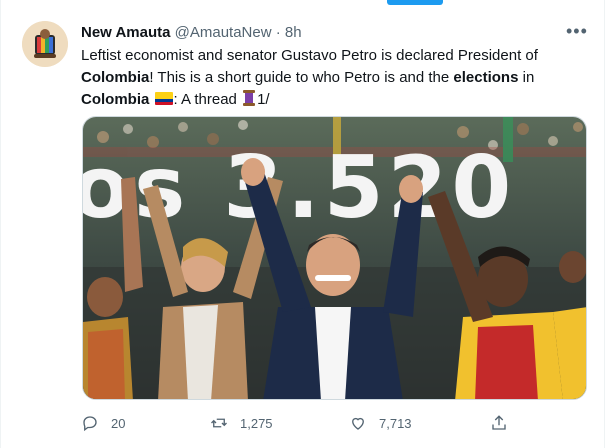 The height and width of the screenshot is (448, 605). What do you see at coordinates (125, 32) in the screenshot?
I see `display-name: New Amauta` at bounding box center [125, 32].